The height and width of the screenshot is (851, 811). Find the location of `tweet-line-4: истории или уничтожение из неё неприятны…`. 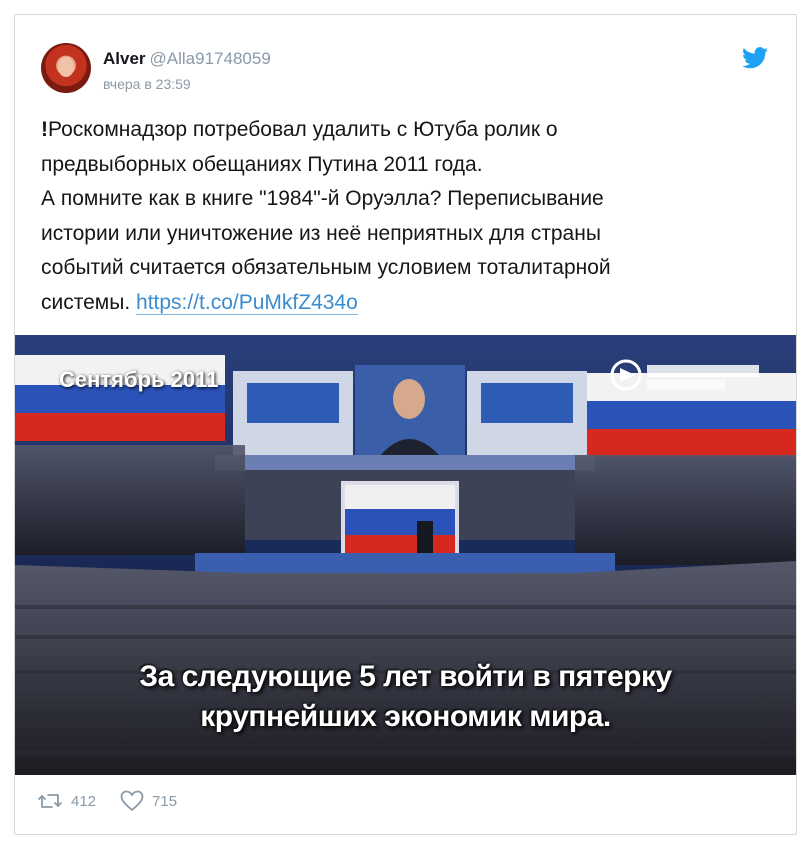

tweet-line-4: истории или уничтожение из неё неприятны… is located at coordinates (321, 233).